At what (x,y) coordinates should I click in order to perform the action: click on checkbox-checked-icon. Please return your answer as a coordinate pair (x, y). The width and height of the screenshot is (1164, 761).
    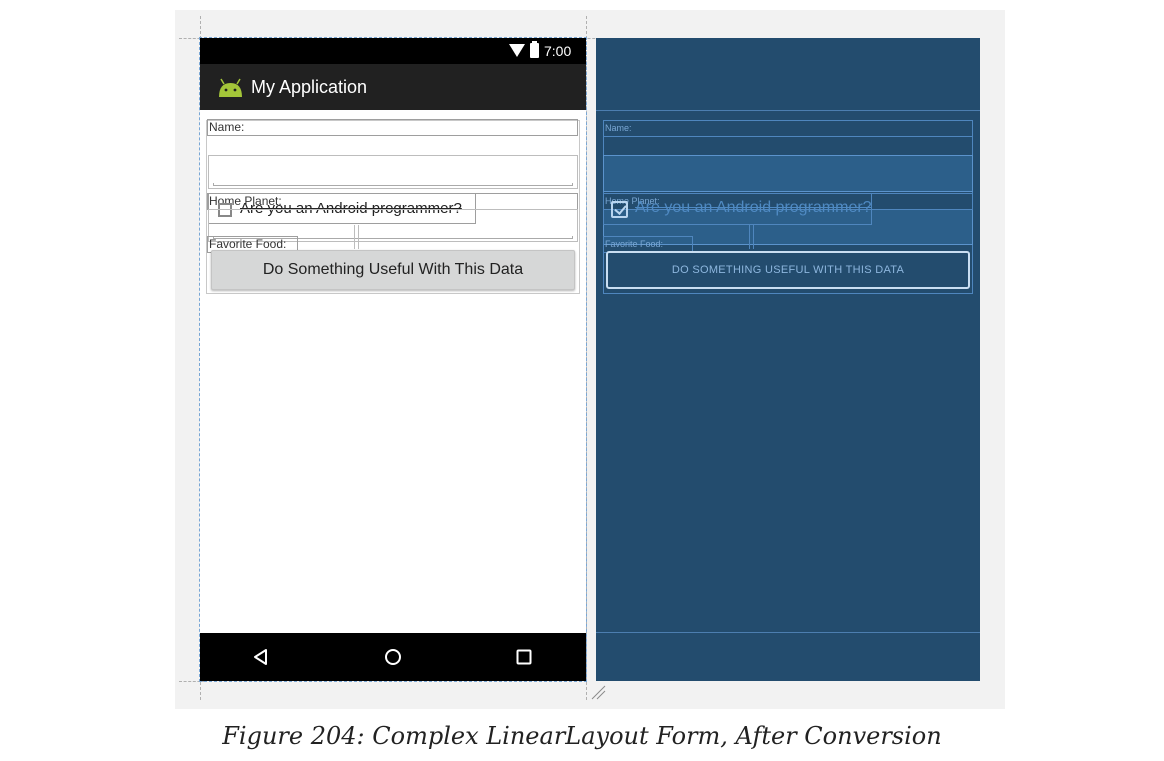
    Looking at the image, I should click on (619, 209).